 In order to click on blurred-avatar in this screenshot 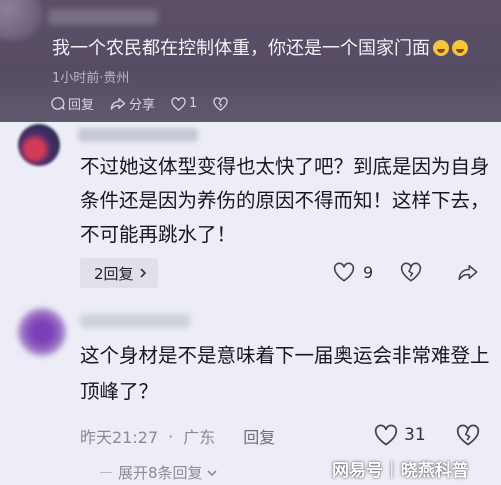, I will do `click(21, 20)`.